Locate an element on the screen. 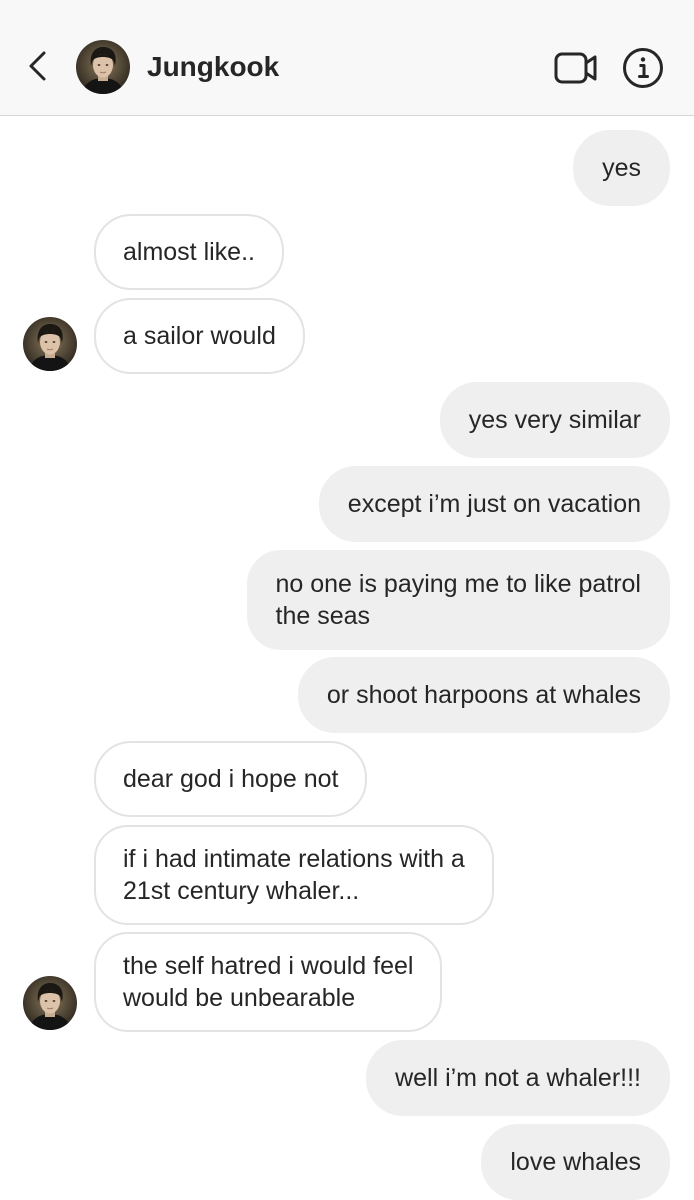  incoming-message: almost like.. is located at coordinates (189, 252).